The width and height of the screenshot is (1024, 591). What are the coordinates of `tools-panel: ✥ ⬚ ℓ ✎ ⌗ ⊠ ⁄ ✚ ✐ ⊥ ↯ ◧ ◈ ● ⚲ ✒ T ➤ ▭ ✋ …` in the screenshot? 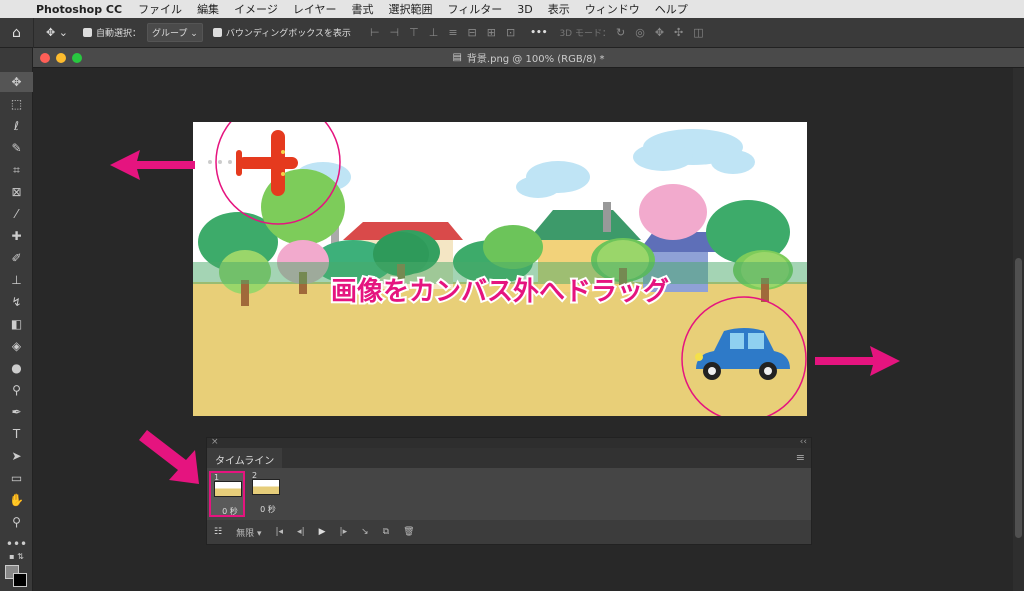 It's located at (16, 319).